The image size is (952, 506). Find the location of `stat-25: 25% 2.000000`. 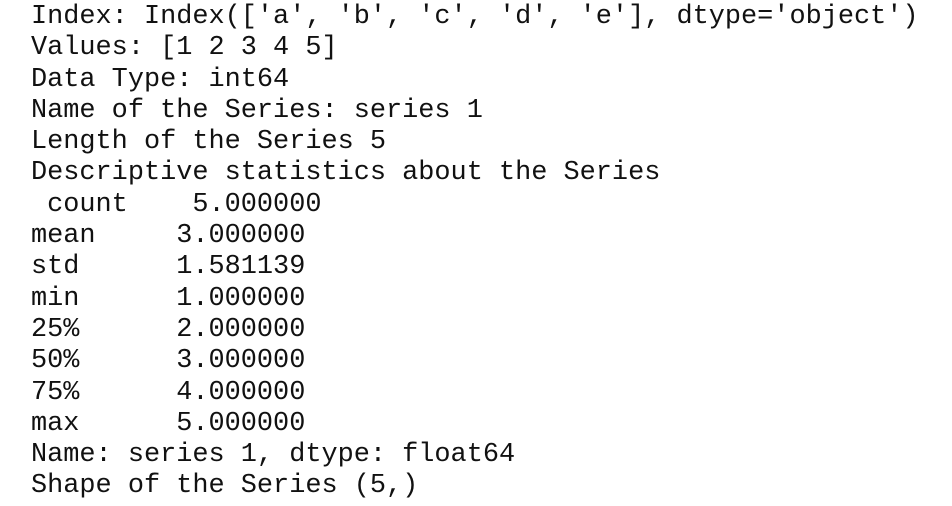

stat-25: 25% 2.000000 is located at coordinates (168, 329).